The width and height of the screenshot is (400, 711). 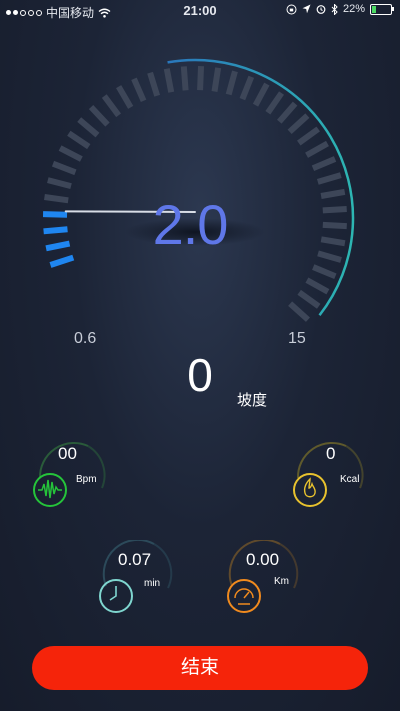 What do you see at coordinates (200, 375) in the screenshot?
I see `incline-value: 0` at bounding box center [200, 375].